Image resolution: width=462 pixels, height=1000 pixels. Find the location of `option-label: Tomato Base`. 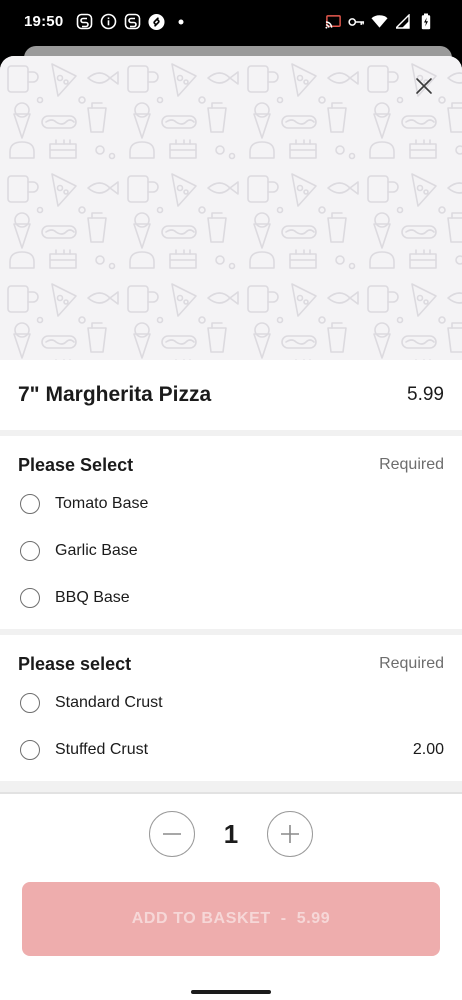

option-label: Tomato Base is located at coordinates (102, 503).